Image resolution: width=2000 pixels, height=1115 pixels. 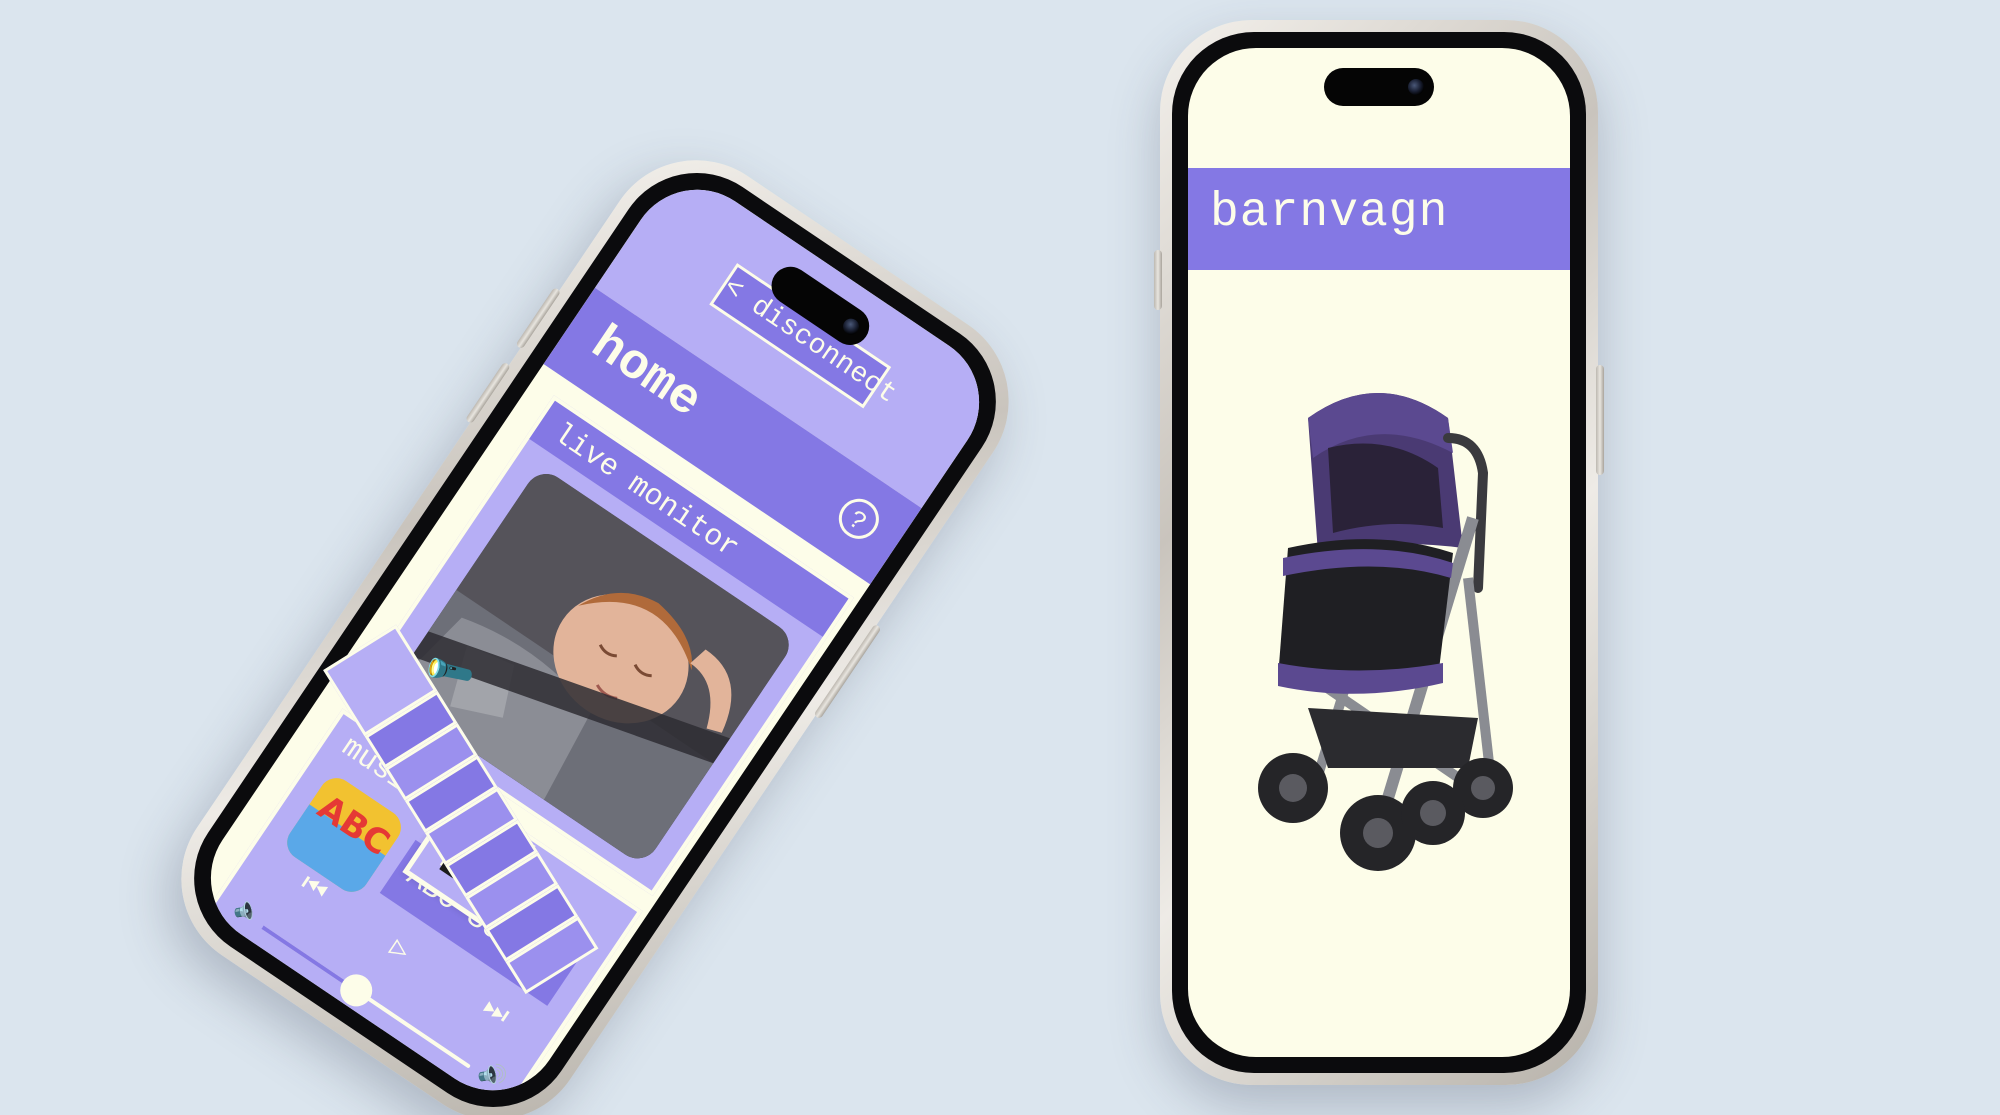 What do you see at coordinates (495, 1012) in the screenshot?
I see `next-icon: ⏭` at bounding box center [495, 1012].